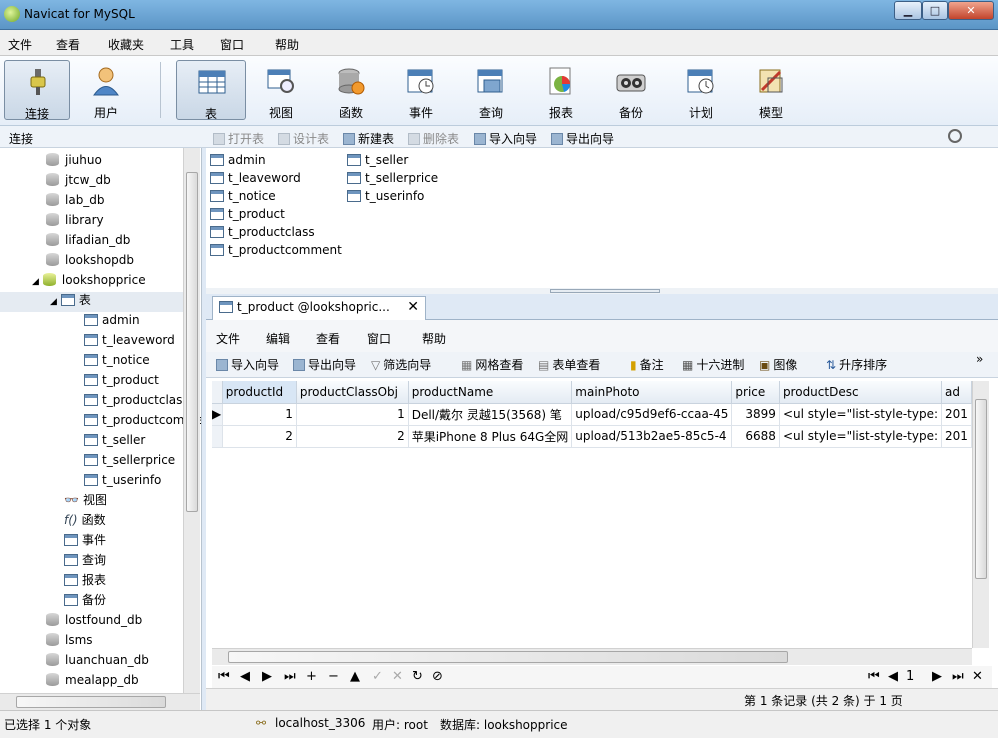  Describe the element at coordinates (290, 676) in the screenshot. I see `last-record-icon: ⏭` at that location.